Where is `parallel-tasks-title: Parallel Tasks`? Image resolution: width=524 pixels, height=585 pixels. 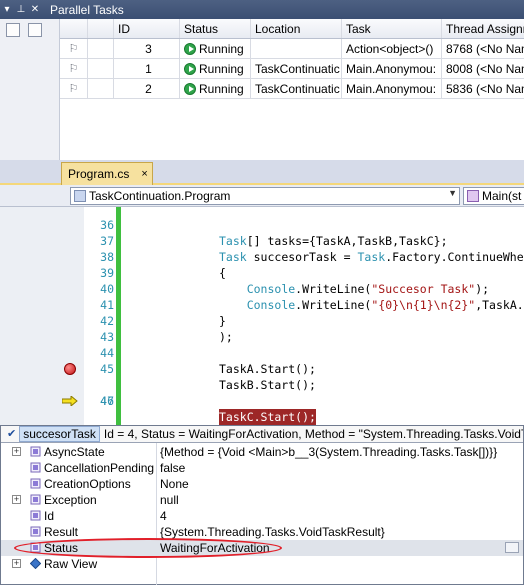 parallel-tasks-title: Parallel Tasks is located at coordinates (87, 9).